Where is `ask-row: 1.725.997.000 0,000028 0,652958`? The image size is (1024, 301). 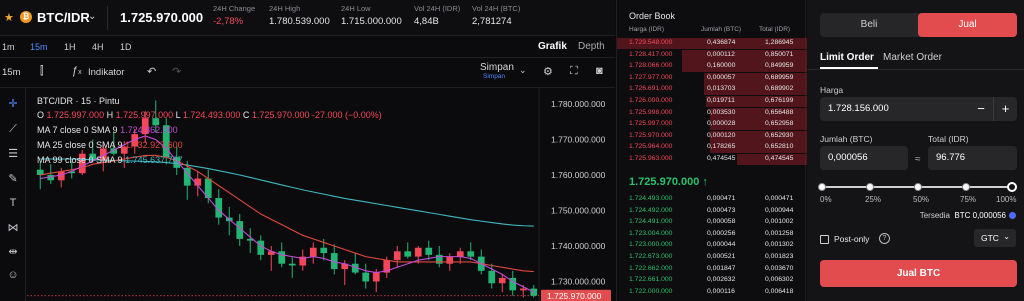
ask-row: 1.725.997.000 0,000028 0,652958 is located at coordinates (712, 125).